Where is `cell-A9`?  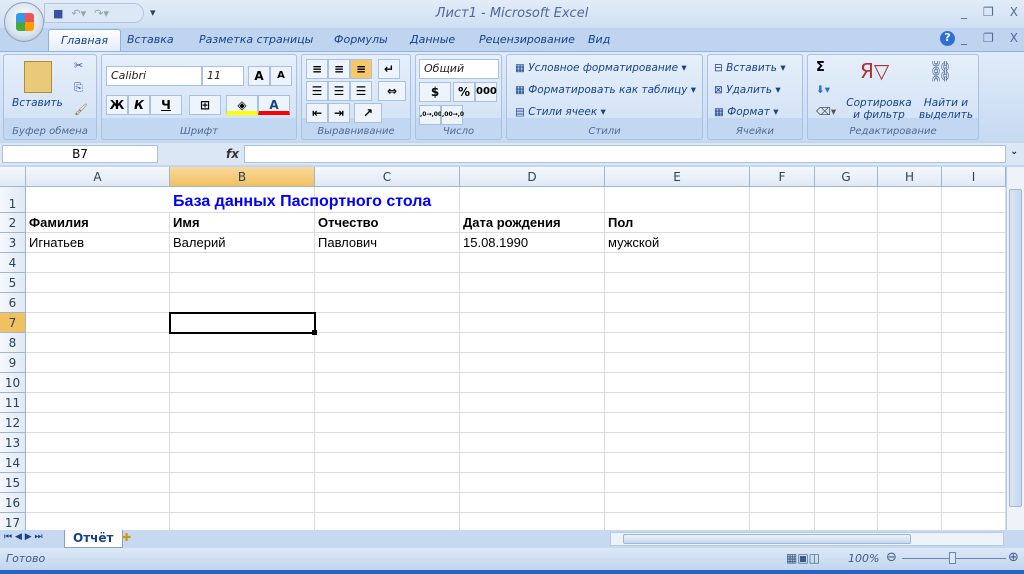 cell-A9 is located at coordinates (98, 363).